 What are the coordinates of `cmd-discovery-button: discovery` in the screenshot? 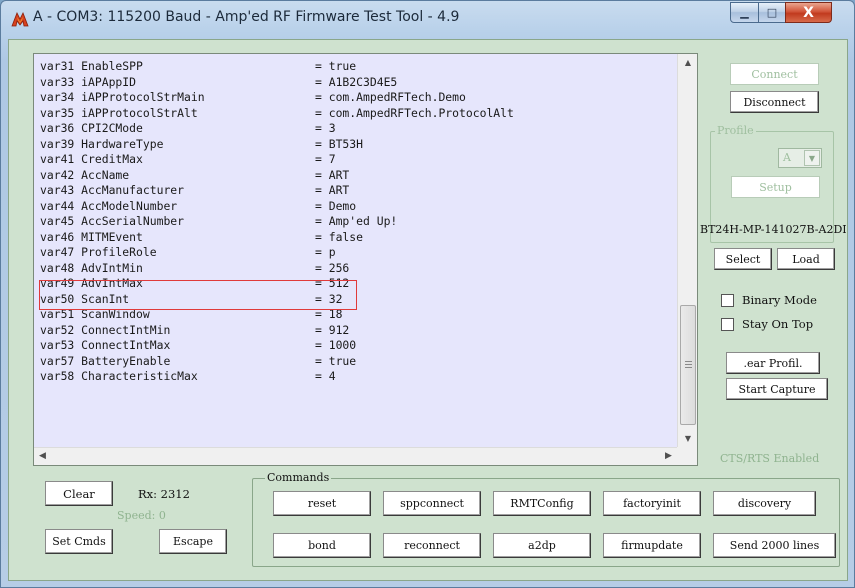 It's located at (764, 503).